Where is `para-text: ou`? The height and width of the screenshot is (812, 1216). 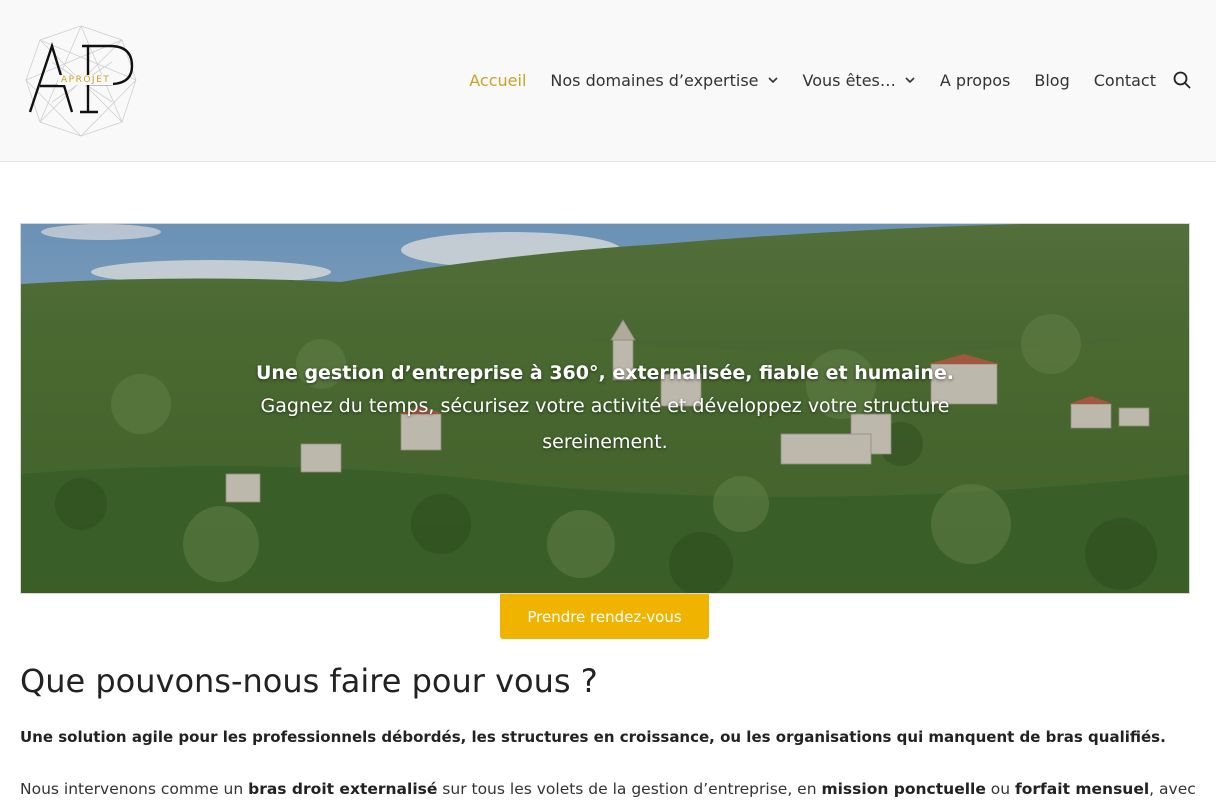 para-text: ou is located at coordinates (1000, 789).